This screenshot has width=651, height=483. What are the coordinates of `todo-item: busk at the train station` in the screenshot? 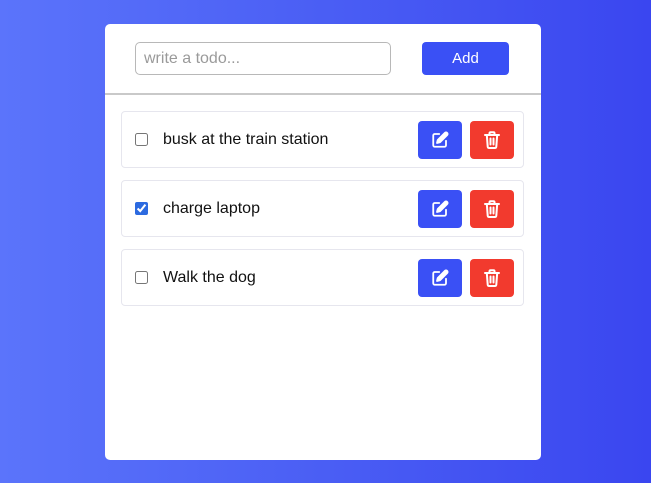 It's located at (322, 139).